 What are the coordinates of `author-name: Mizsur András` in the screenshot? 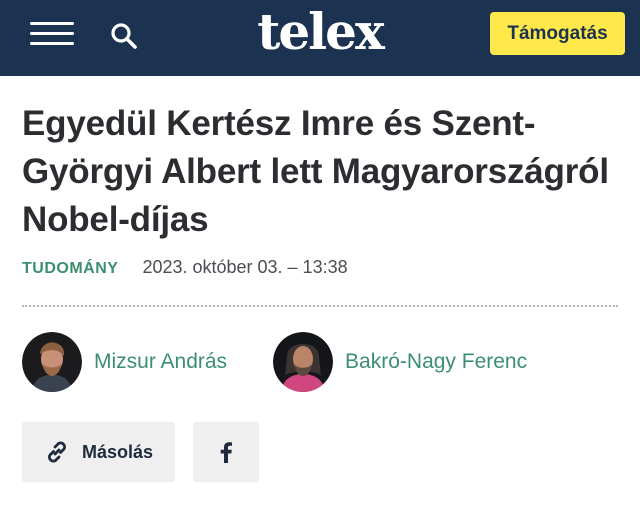 It's located at (160, 362).